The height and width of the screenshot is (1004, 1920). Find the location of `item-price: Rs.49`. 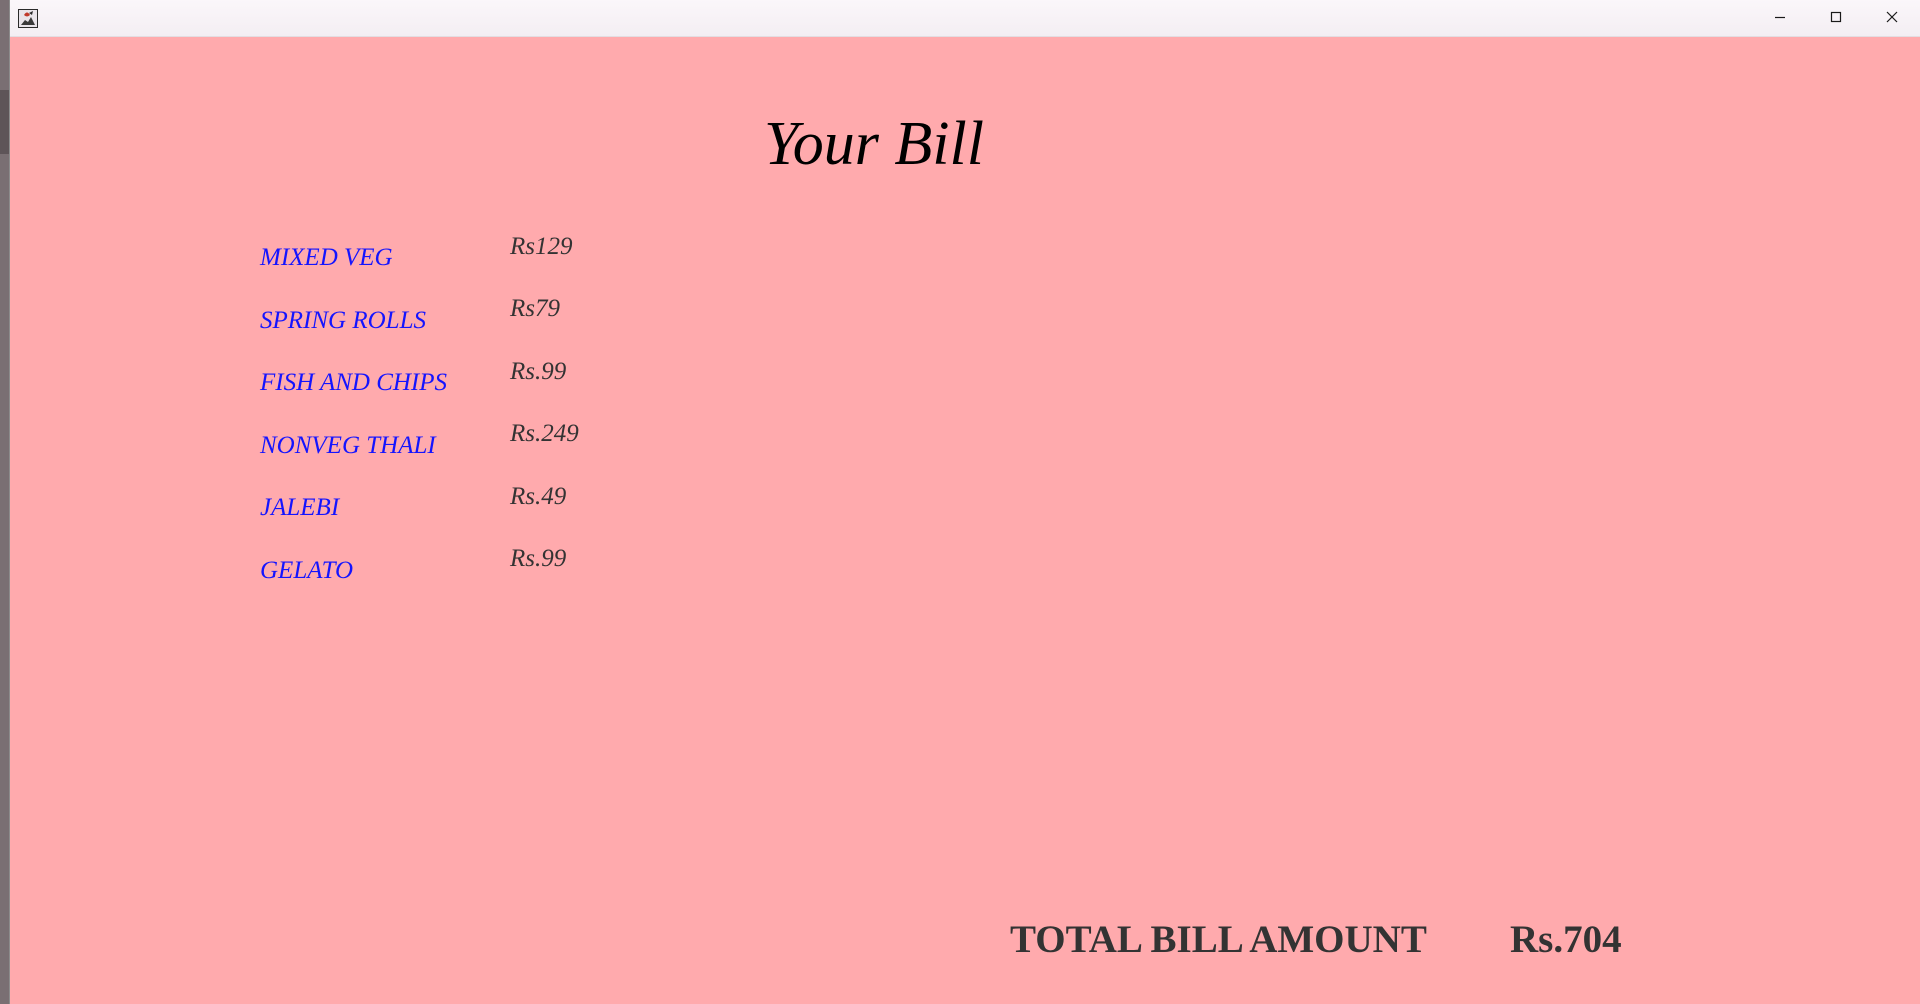

item-price: Rs.49 is located at coordinates (538, 496).